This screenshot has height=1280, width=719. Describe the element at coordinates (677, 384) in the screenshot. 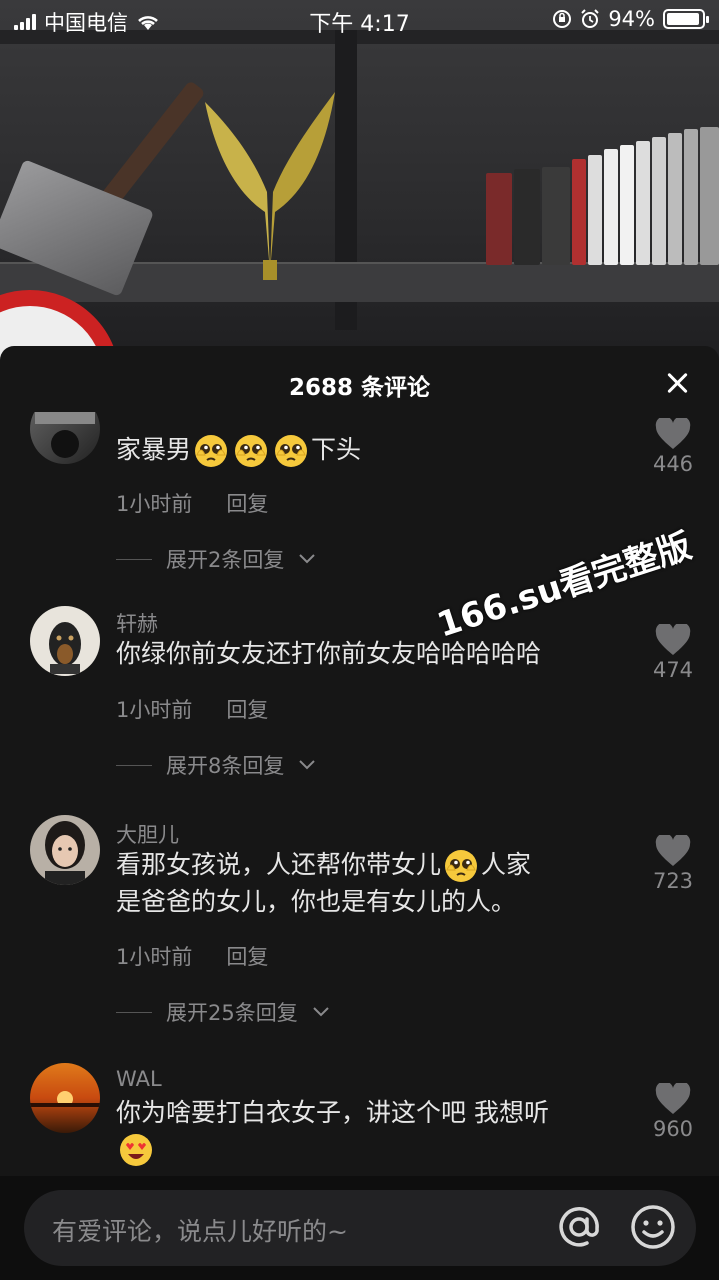

I see `close-icon` at that location.